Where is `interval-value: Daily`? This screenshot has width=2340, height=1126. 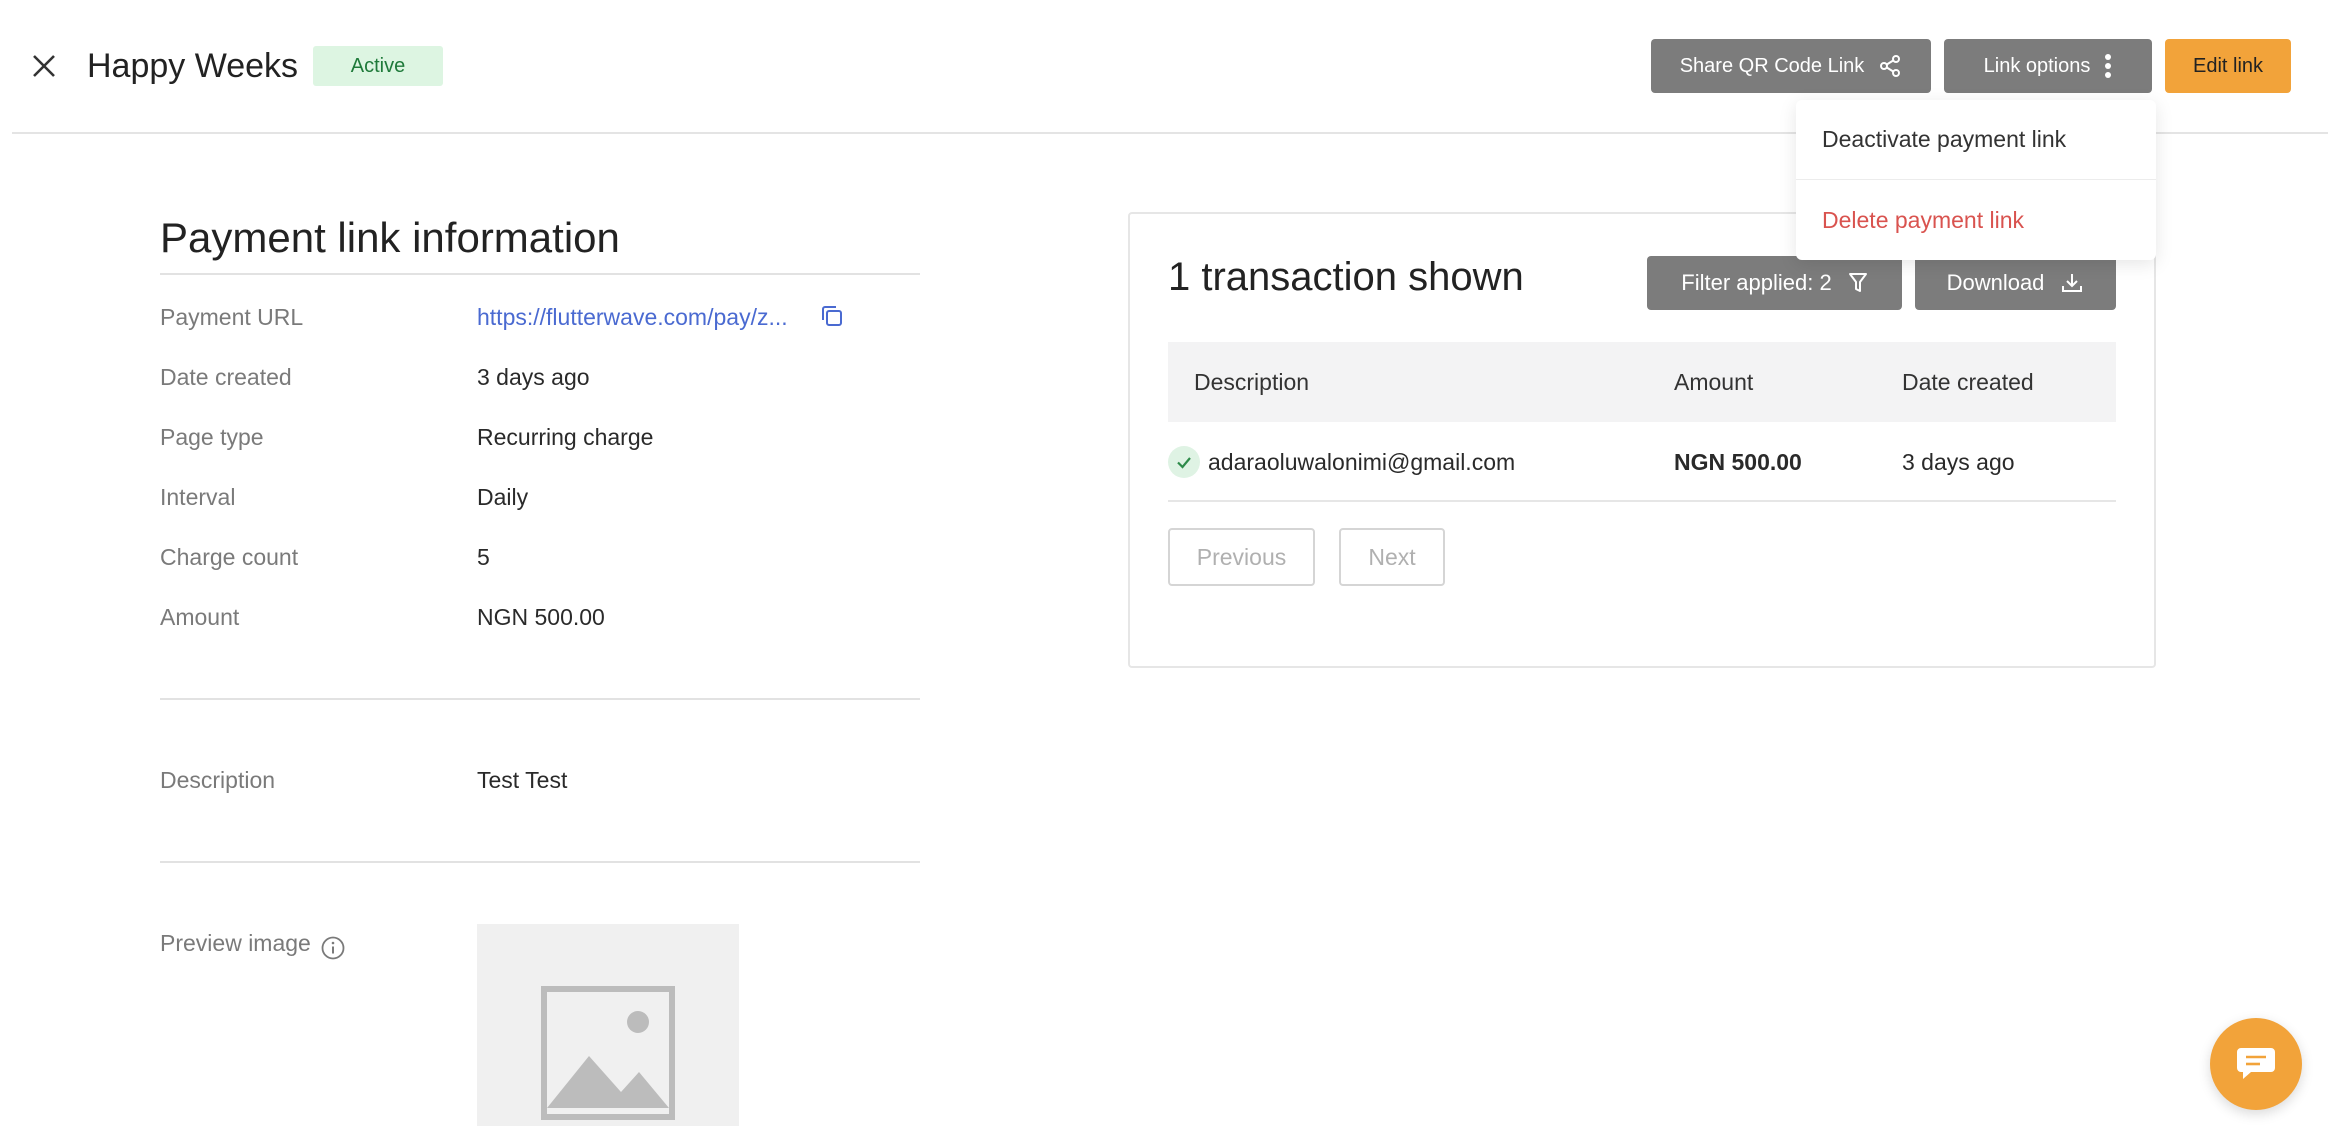
interval-value: Daily is located at coordinates (503, 497).